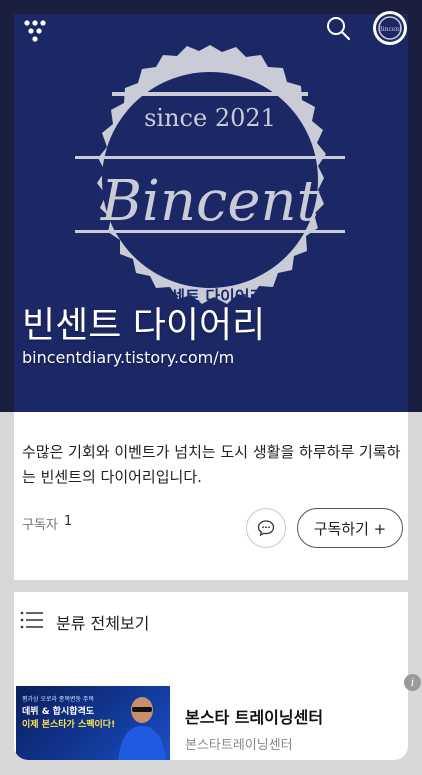  What do you see at coordinates (142, 728) in the screenshot?
I see `trainer-photo` at bounding box center [142, 728].